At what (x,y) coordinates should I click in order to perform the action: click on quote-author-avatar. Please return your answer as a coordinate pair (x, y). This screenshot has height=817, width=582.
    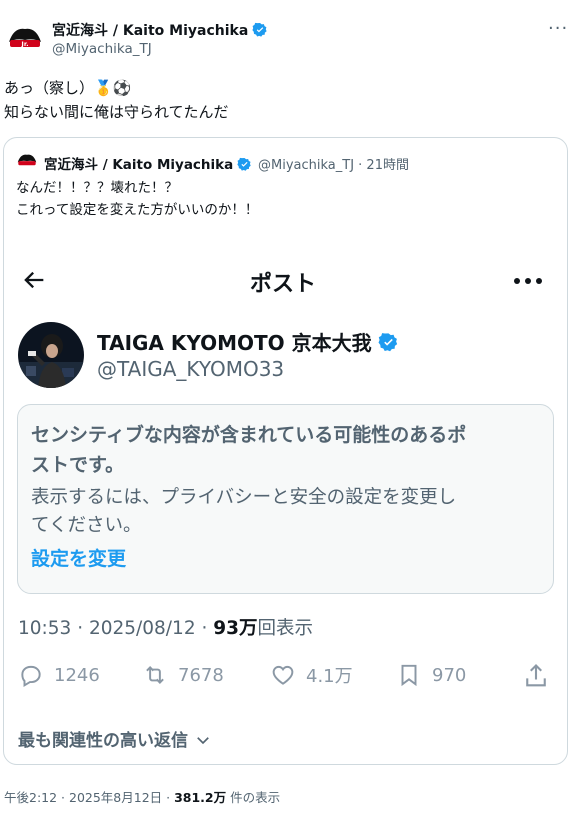
    Looking at the image, I should click on (27, 160).